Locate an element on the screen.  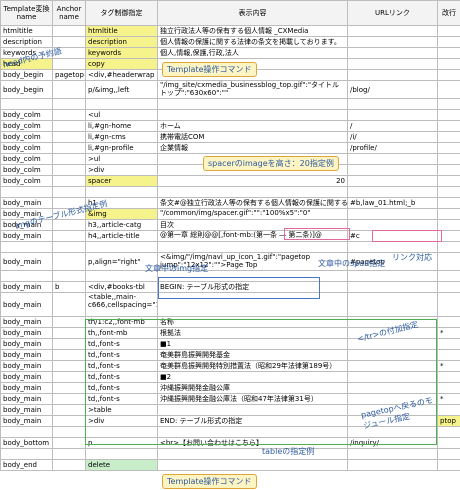
tag-cell: delete is located at coordinates (121, 465).